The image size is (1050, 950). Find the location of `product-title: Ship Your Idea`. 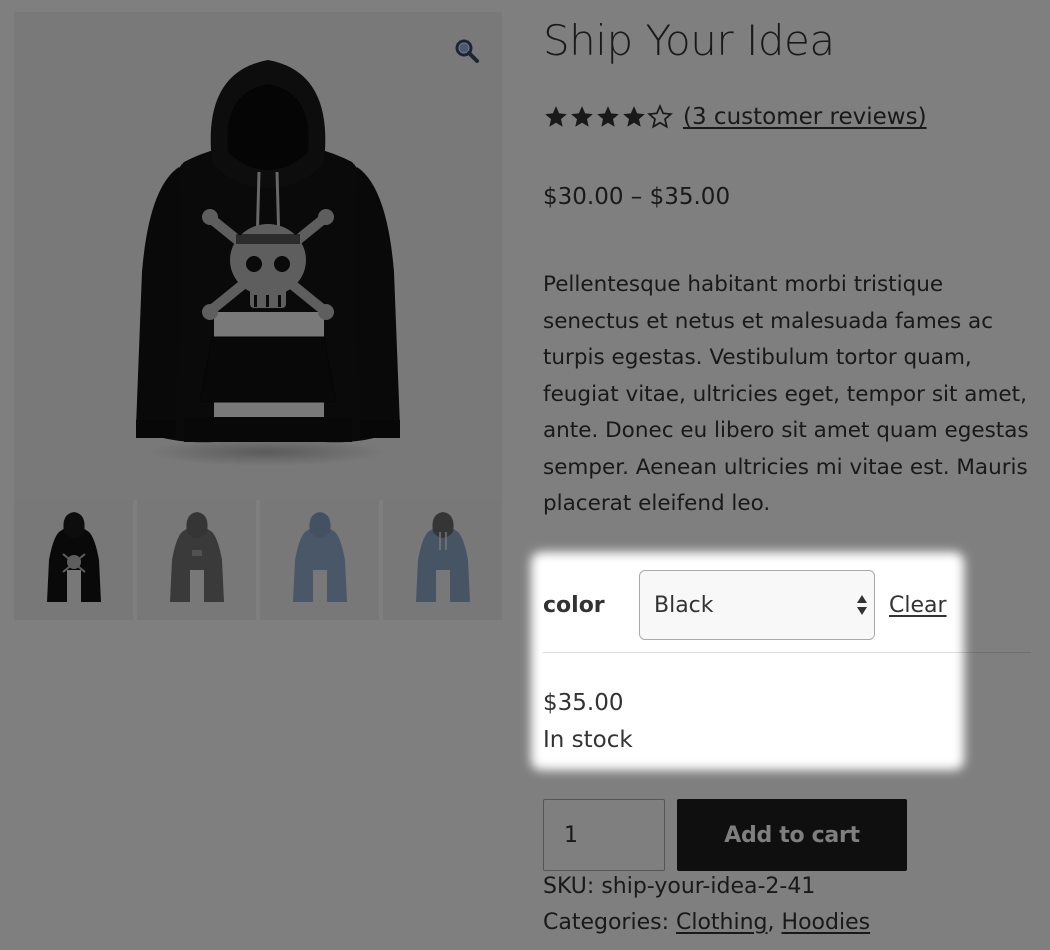

product-title: Ship Your Idea is located at coordinates (689, 40).